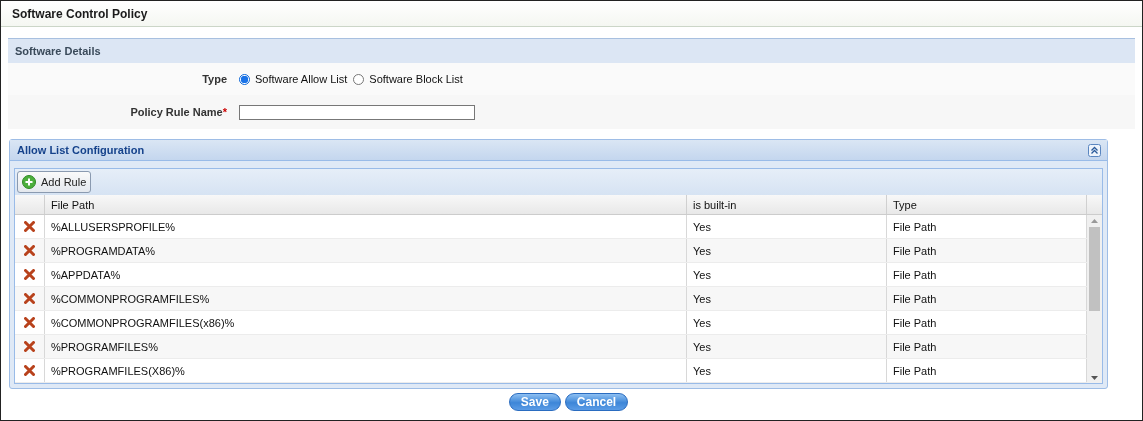  Describe the element at coordinates (29, 182) in the screenshot. I see `plus-icon` at that location.